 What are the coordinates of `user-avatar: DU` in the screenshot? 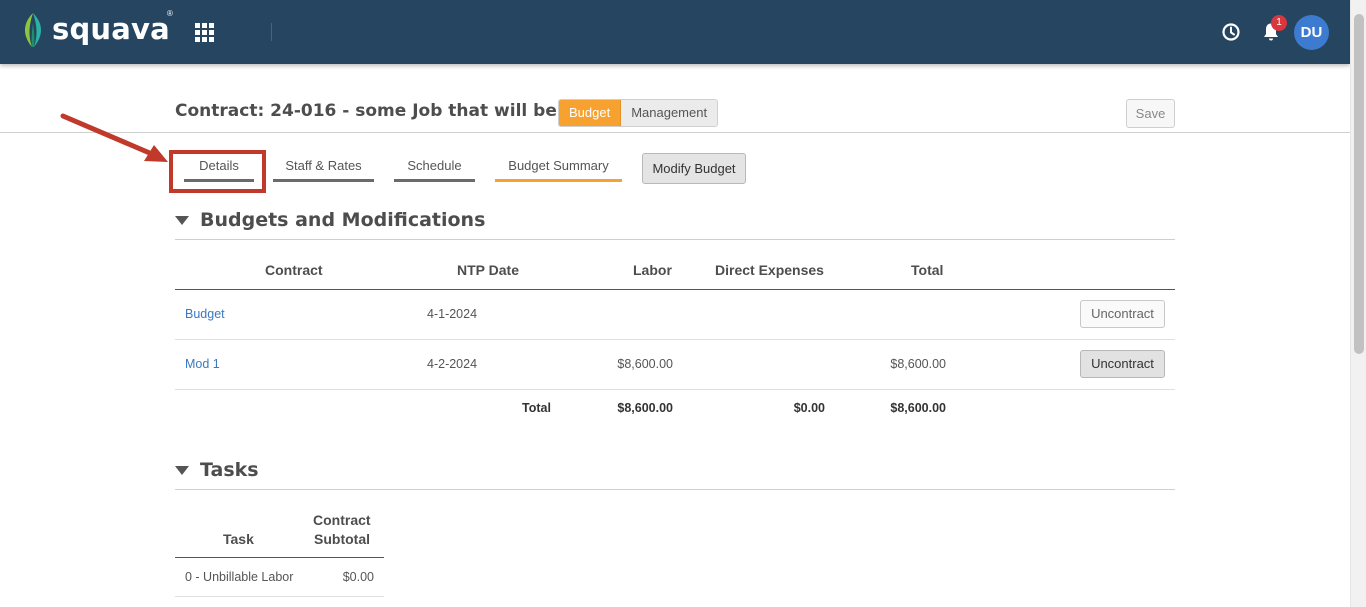 It's located at (1311, 32).